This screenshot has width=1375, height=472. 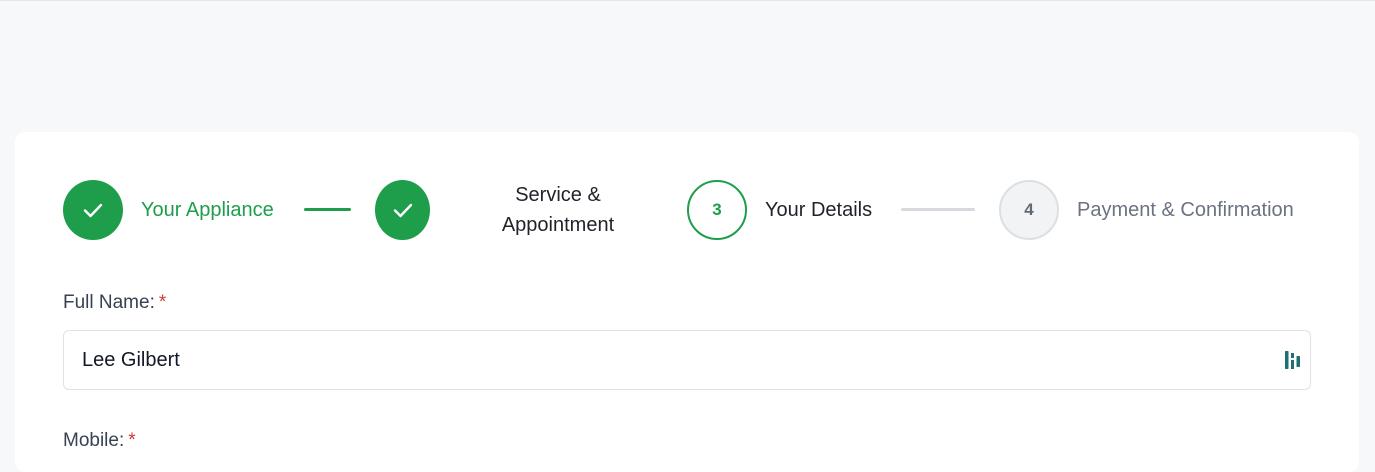 I want to click on full-name-label-text: Full Name:, so click(x=109, y=302).